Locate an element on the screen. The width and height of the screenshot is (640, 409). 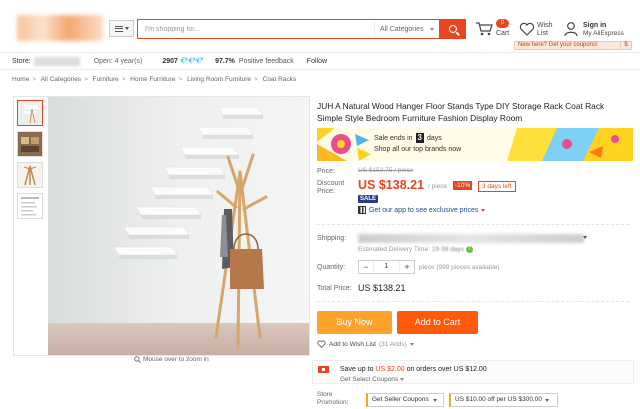
delivery-label: Estimated Delivery Time: is located at coordinates (394, 250).